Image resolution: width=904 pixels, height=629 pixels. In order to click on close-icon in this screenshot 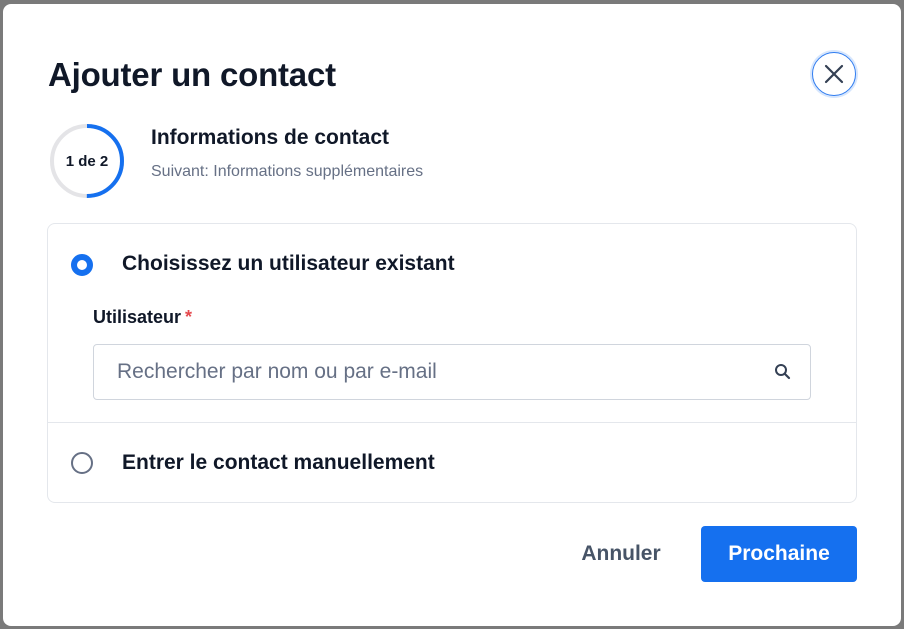, I will do `click(834, 74)`.